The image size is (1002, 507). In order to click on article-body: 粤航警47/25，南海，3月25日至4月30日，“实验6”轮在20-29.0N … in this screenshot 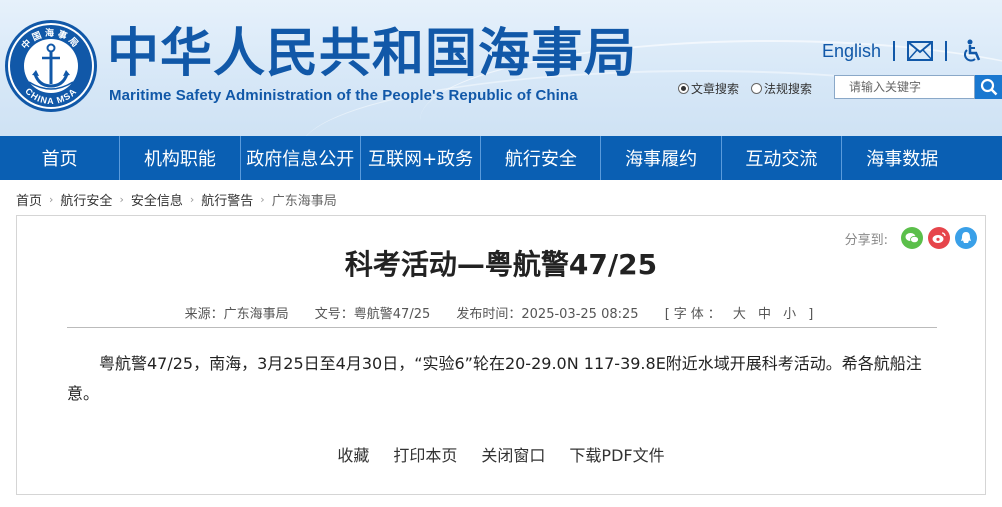, I will do `click(494, 378)`.